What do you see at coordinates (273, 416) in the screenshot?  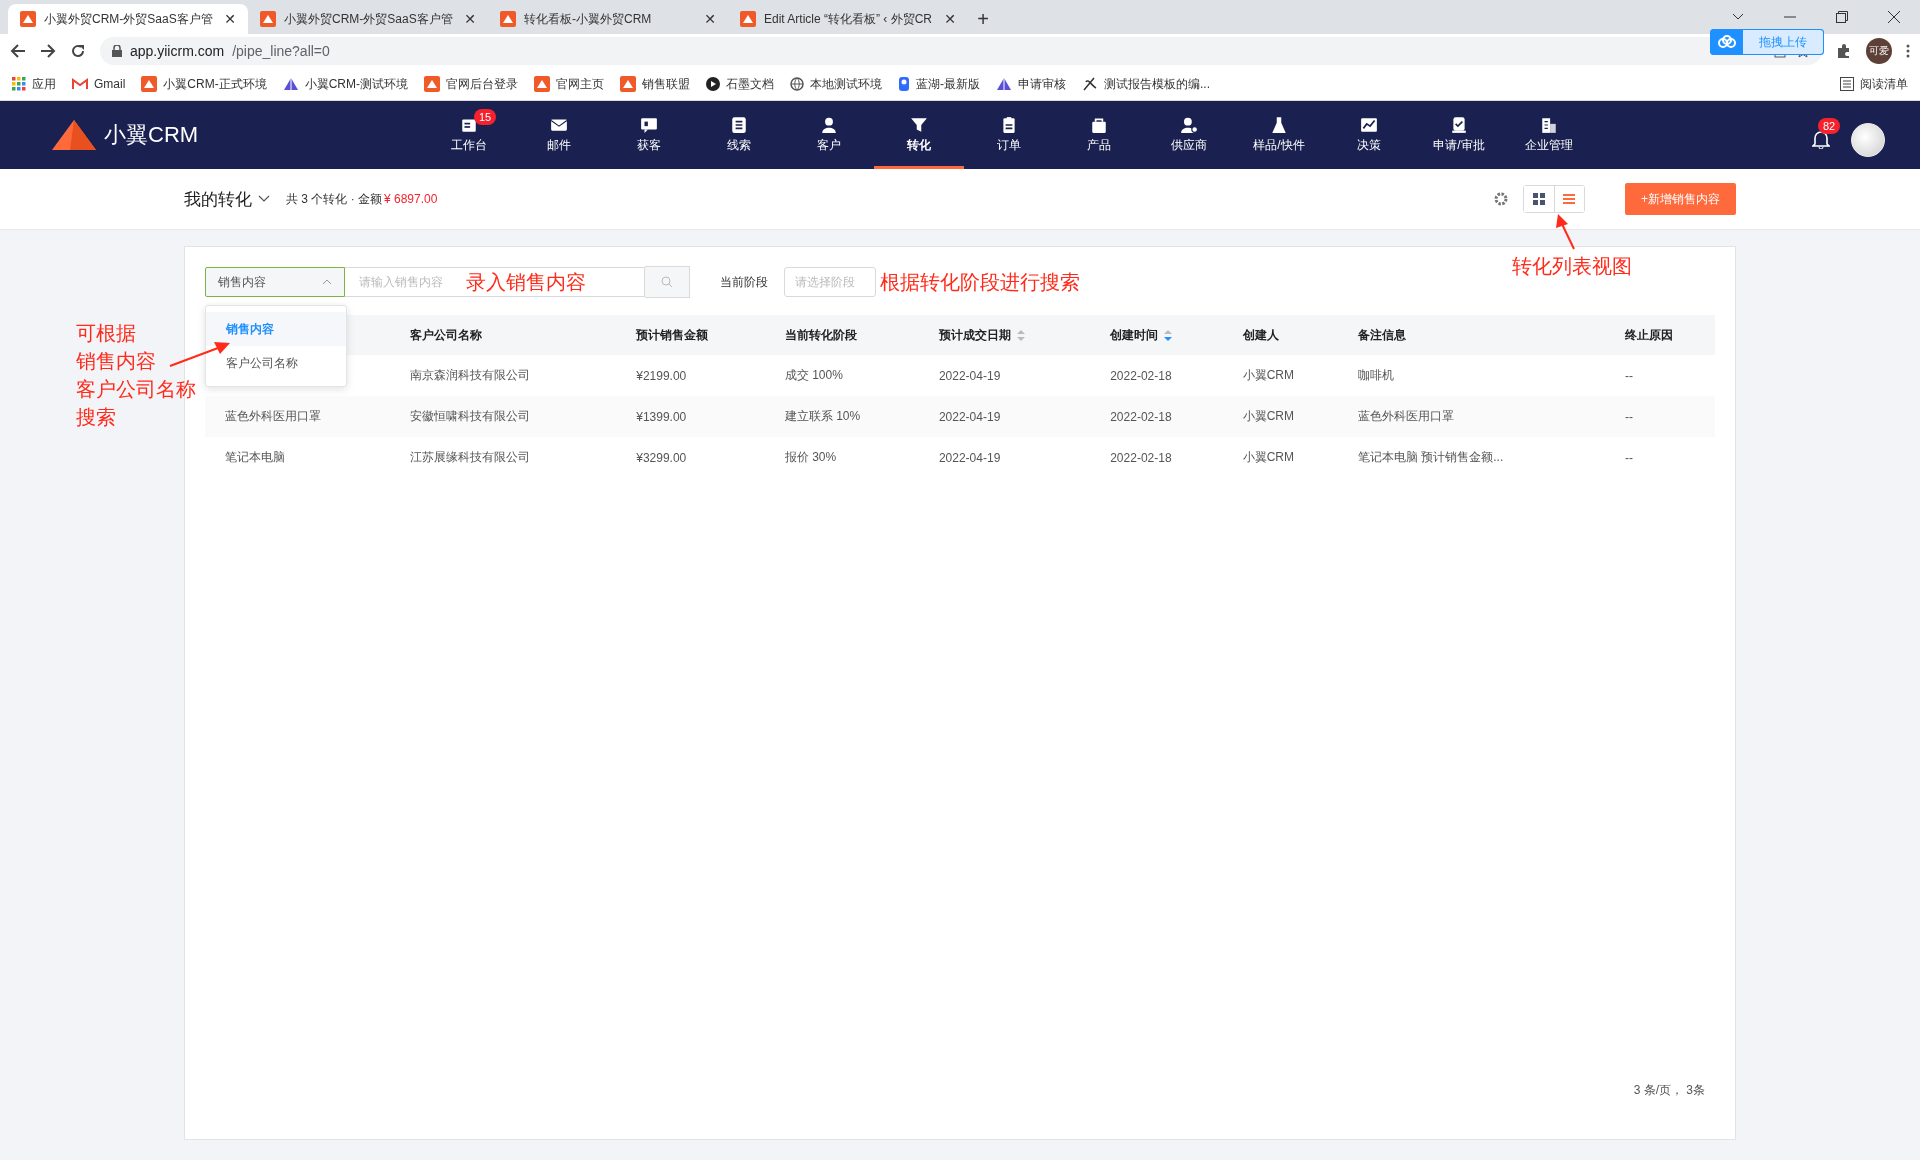 I see `table-cell: 蓝色外科医用口罩` at bounding box center [273, 416].